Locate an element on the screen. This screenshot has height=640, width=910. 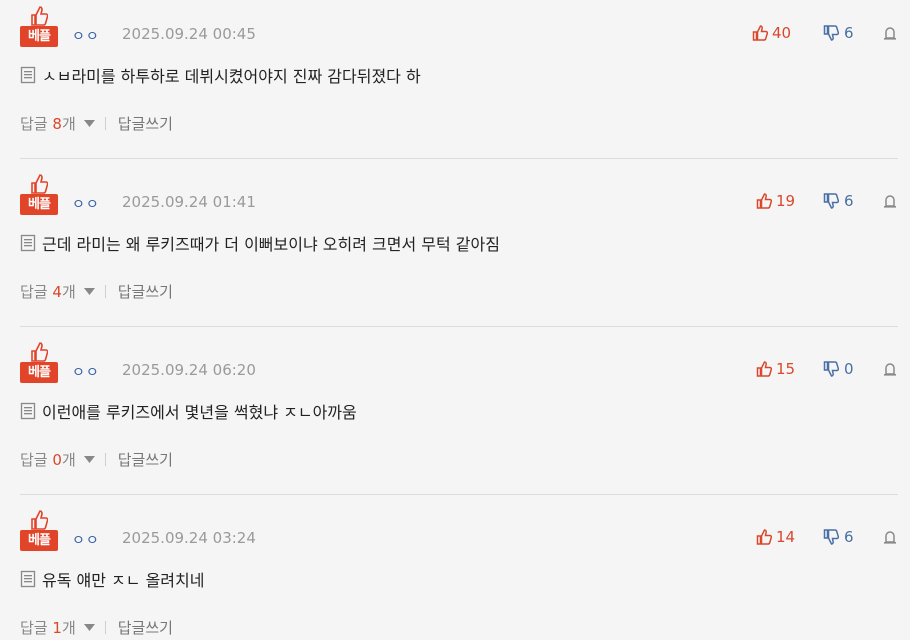
reply-count: 4 is located at coordinates (57, 291).